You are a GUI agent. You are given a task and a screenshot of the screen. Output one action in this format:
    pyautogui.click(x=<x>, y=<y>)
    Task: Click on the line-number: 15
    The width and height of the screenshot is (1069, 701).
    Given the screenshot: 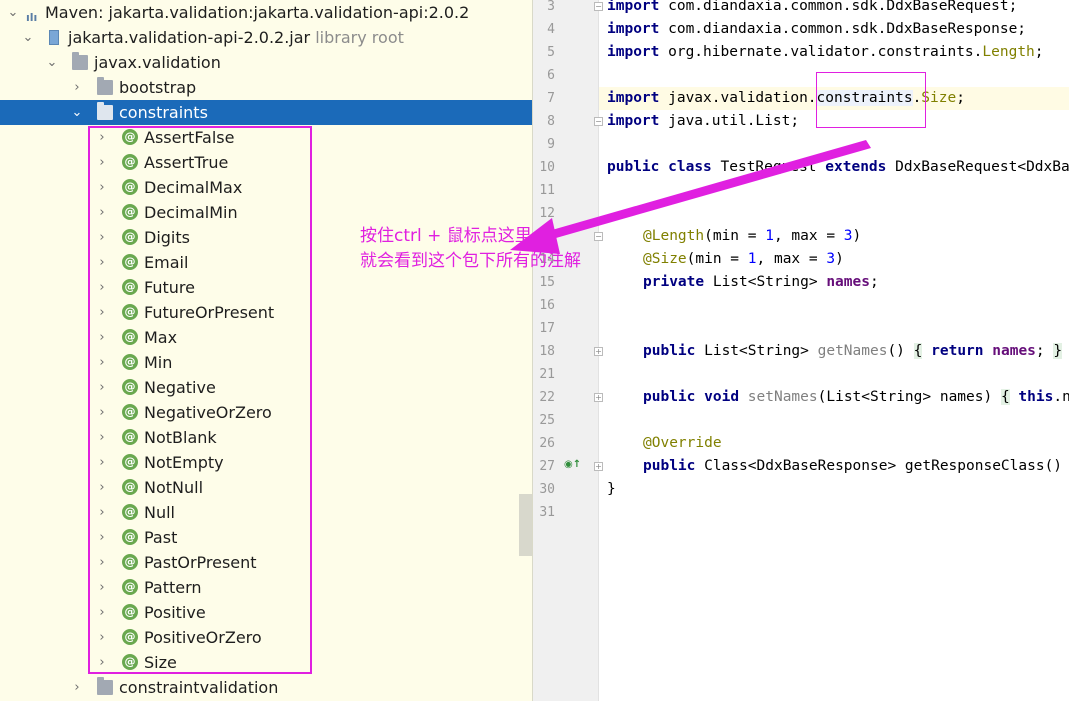 What is the action you would take?
    pyautogui.click(x=547, y=282)
    